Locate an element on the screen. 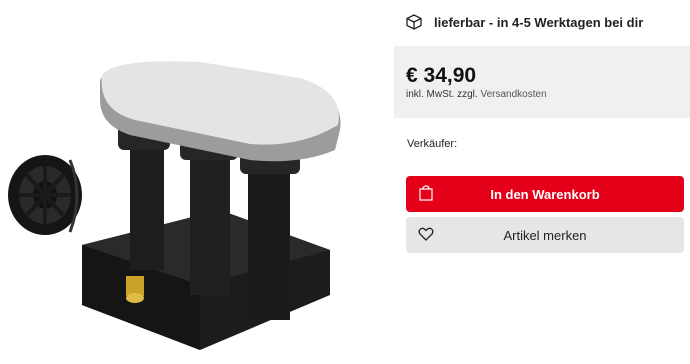  f-connector is located at coordinates (135, 289).